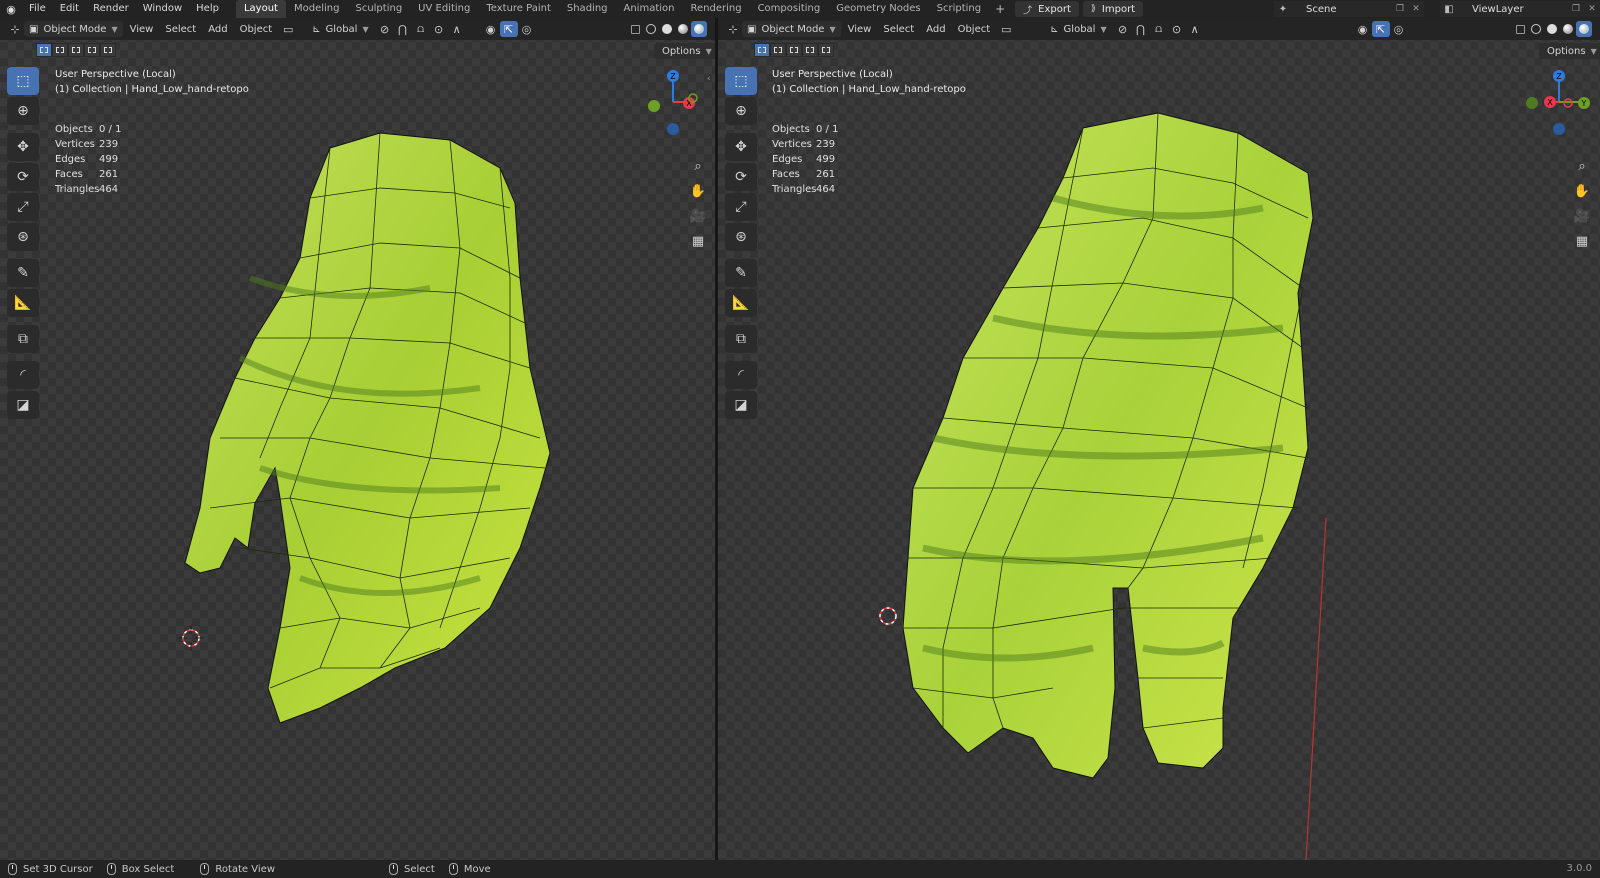 This screenshot has height=878, width=1600. I want to click on 3d-cursor-icon, so click(888, 616).